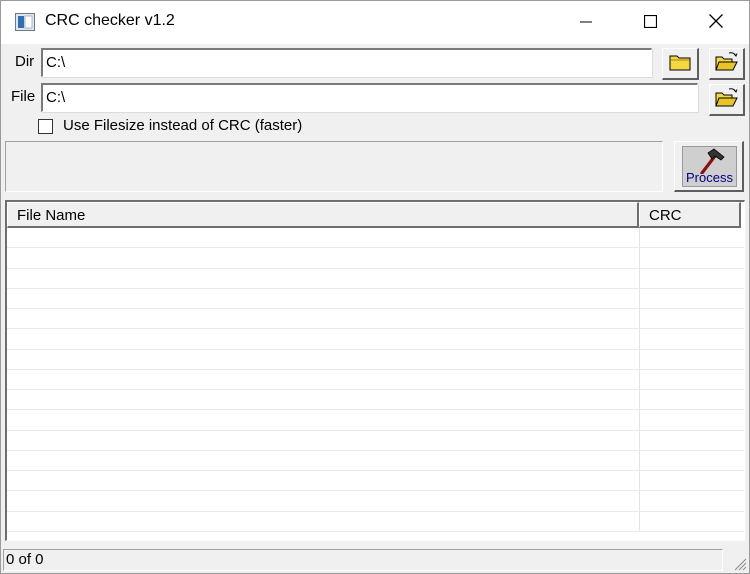 The width and height of the screenshot is (750, 574). I want to click on status-bar: 0 of 0, so click(375, 560).